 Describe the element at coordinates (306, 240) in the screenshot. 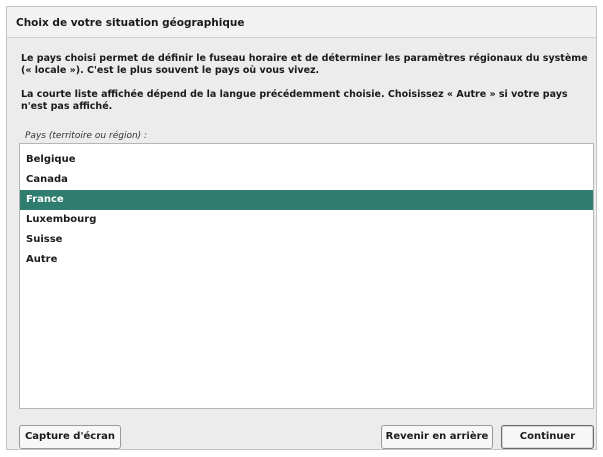

I see `country-item-suisse: Suisse` at that location.